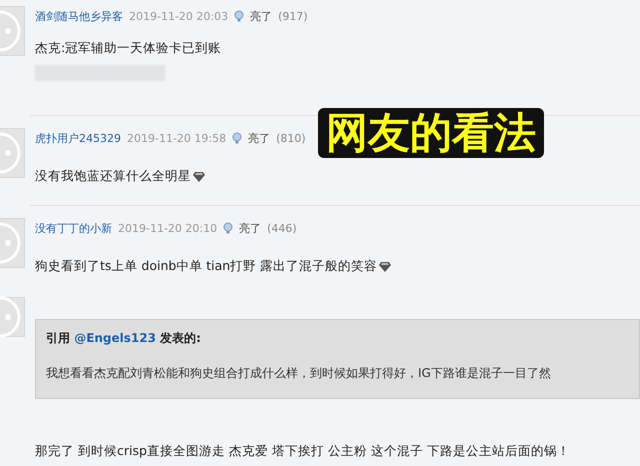 This screenshot has width=640, height=466. I want to click on author-name: 酒剑随马他乡异客, so click(79, 16).